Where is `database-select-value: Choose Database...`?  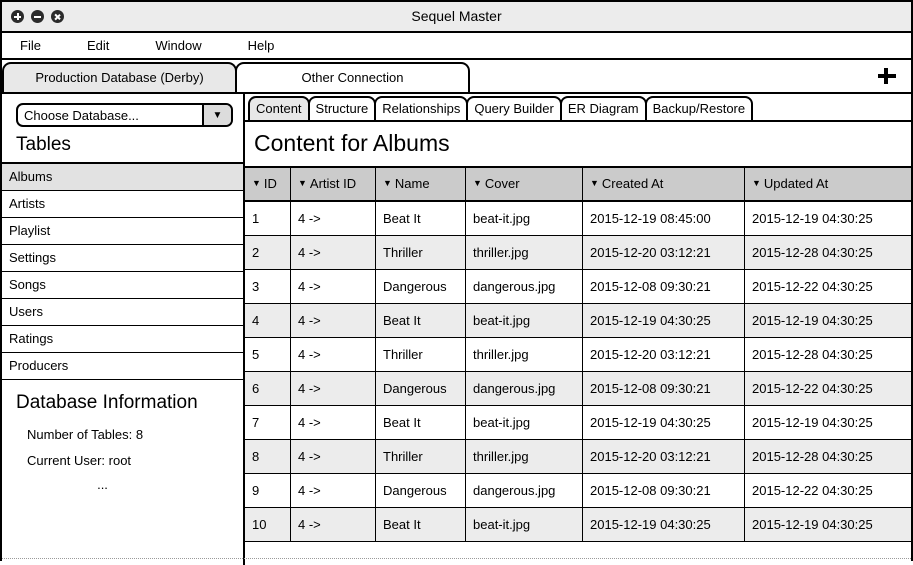
database-select-value: Choose Database... is located at coordinates (81, 115).